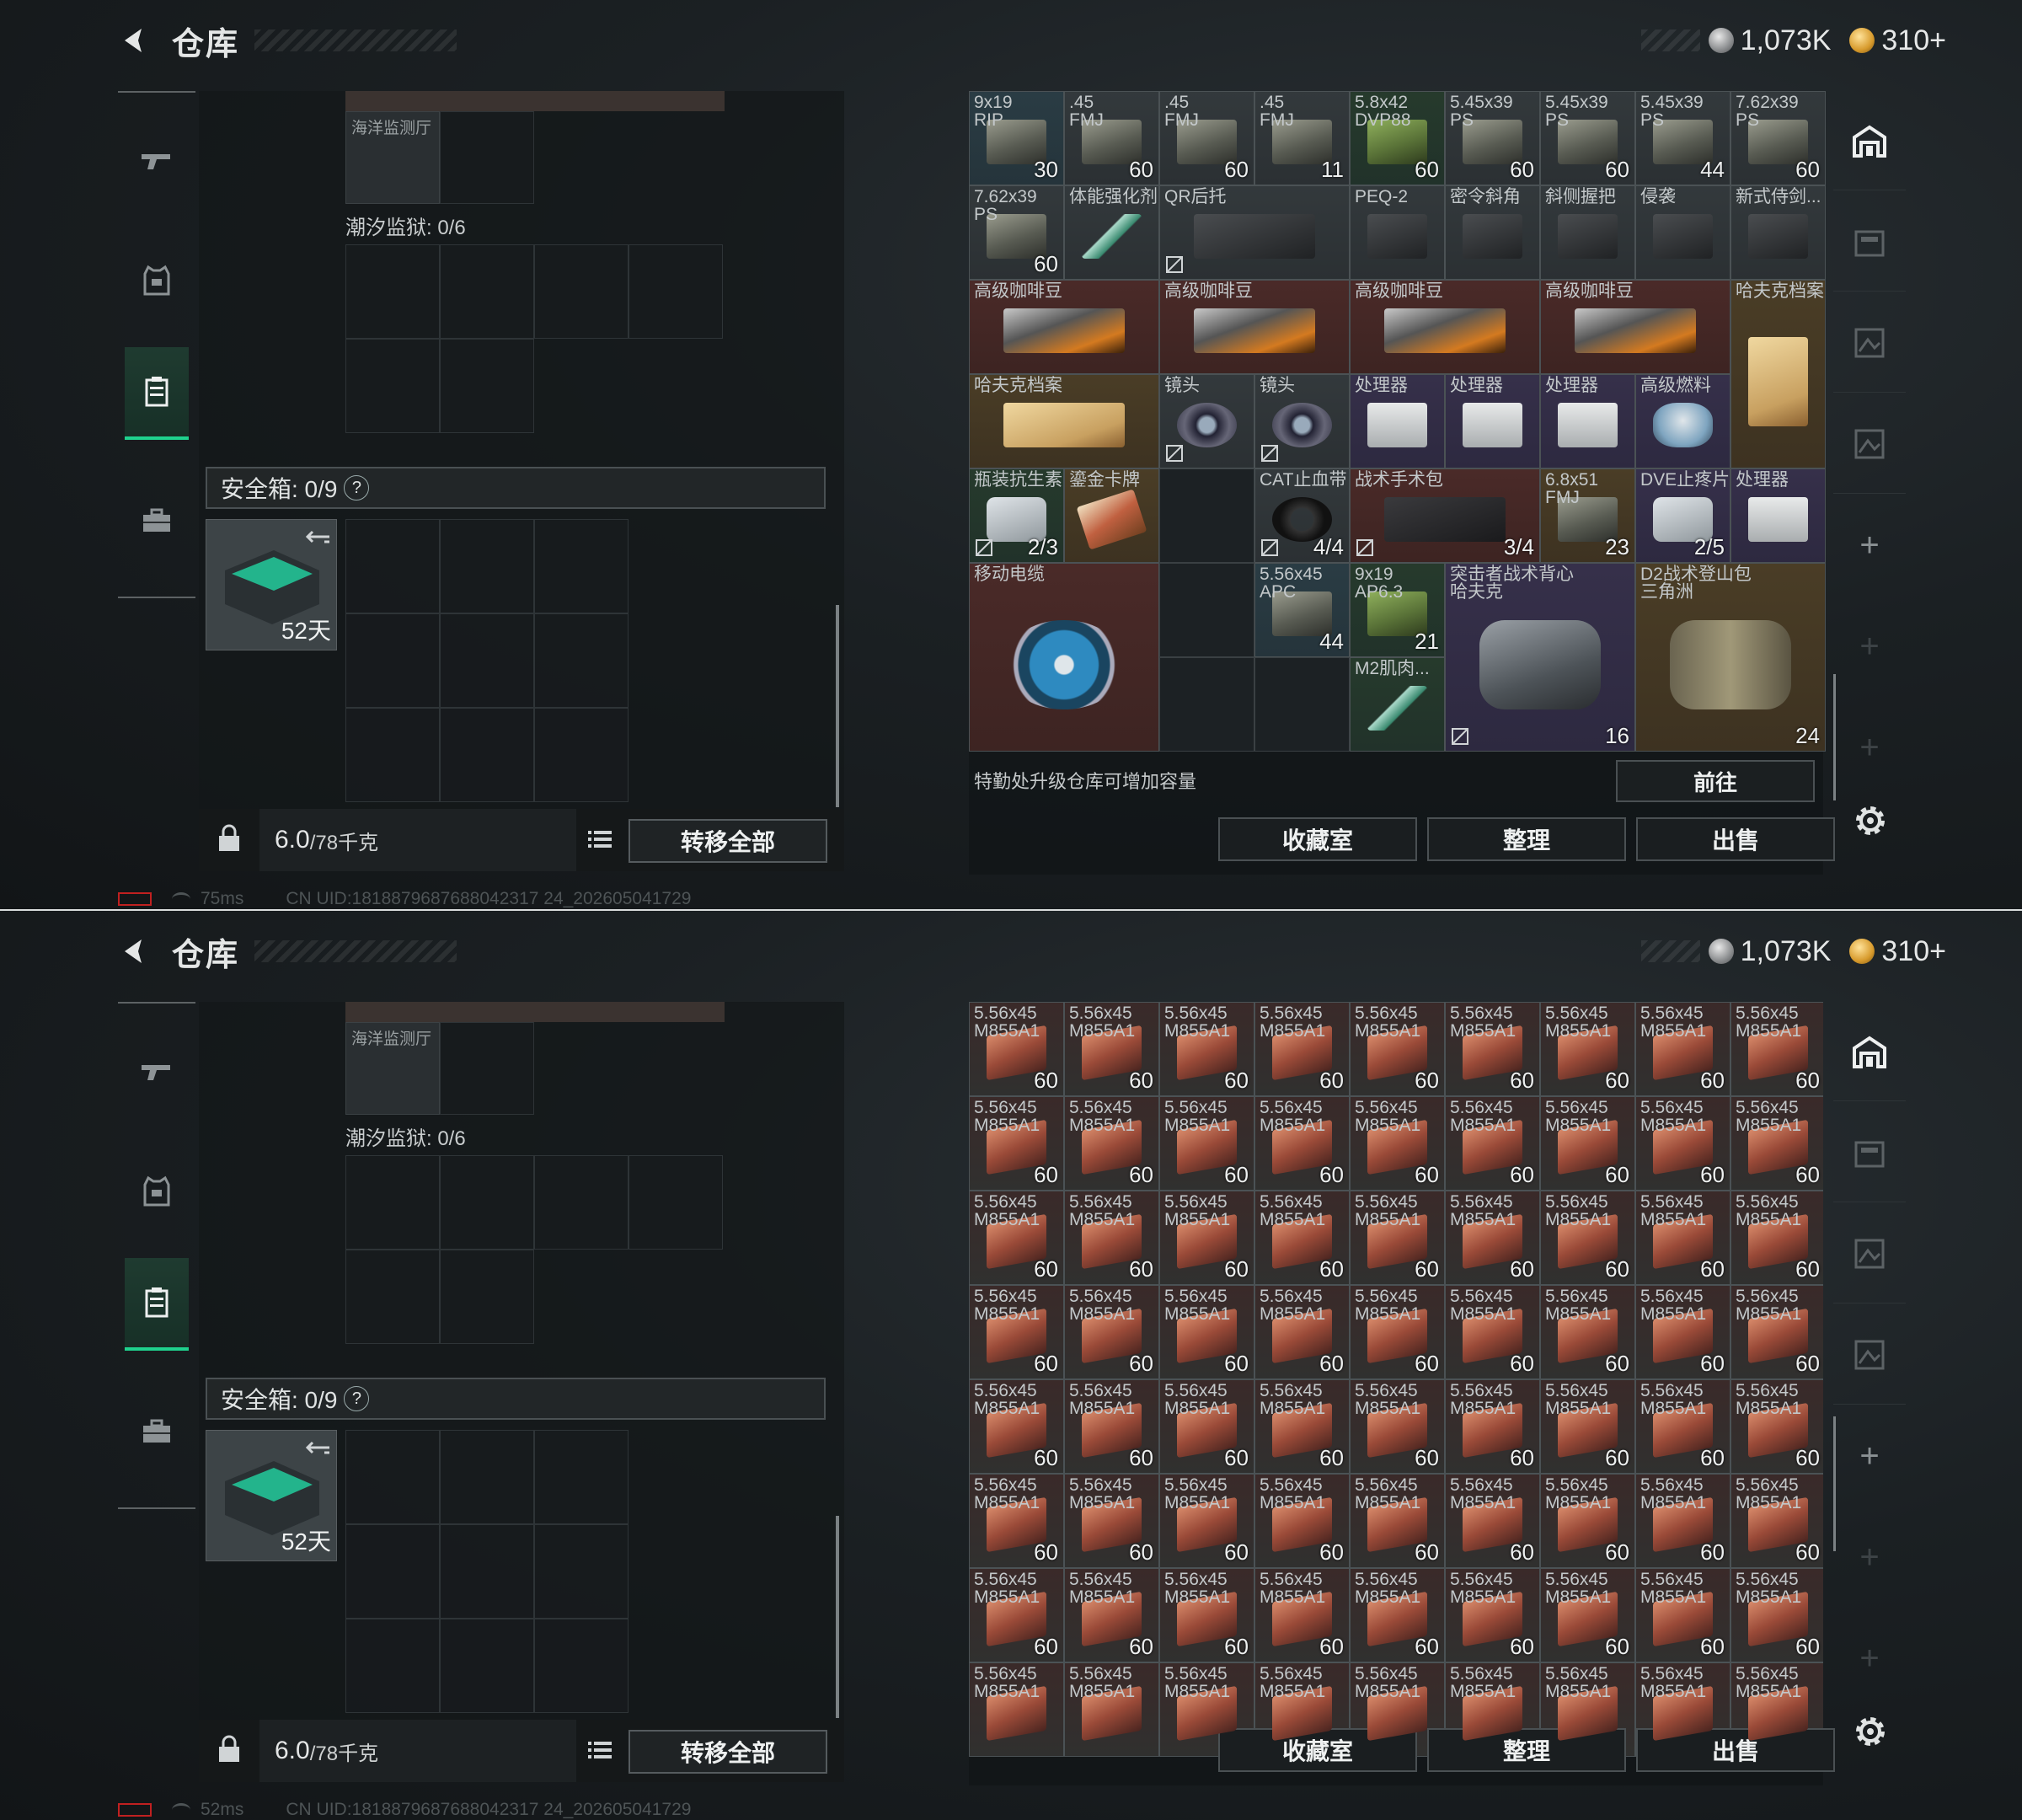  What do you see at coordinates (1016, 1709) in the screenshot?
I see `stash-item: 5.56x45 M855A1` at bounding box center [1016, 1709].